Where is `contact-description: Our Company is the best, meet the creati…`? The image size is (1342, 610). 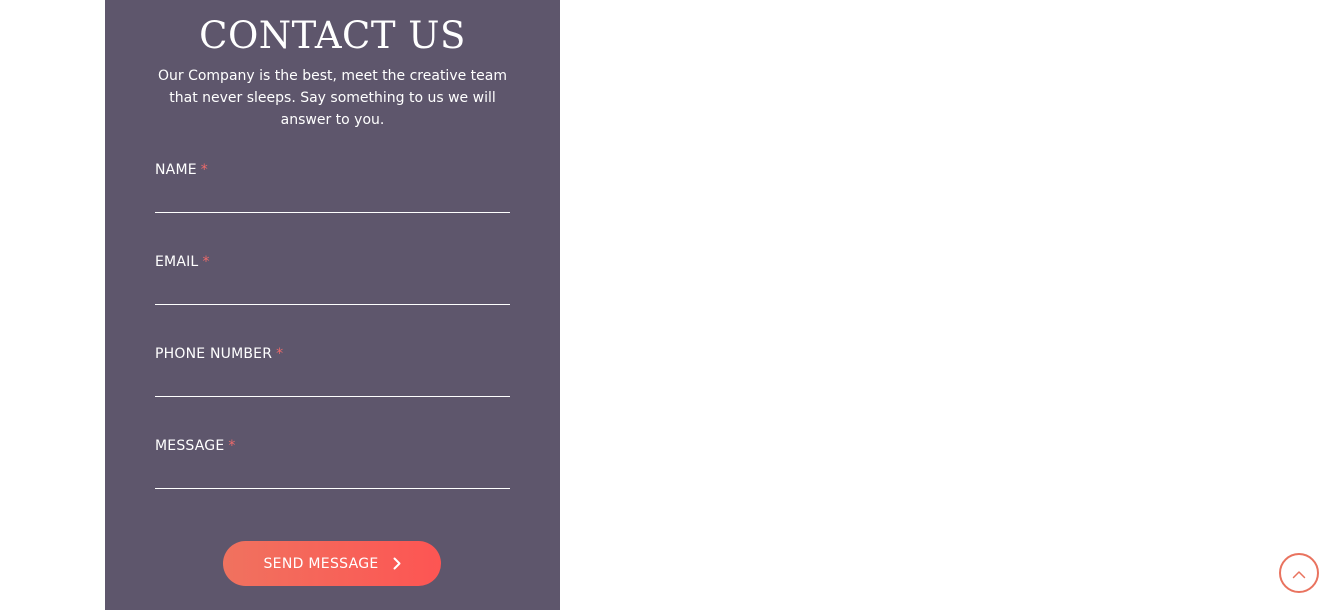
contact-description: Our Company is the best, meet the creati… is located at coordinates (332, 98).